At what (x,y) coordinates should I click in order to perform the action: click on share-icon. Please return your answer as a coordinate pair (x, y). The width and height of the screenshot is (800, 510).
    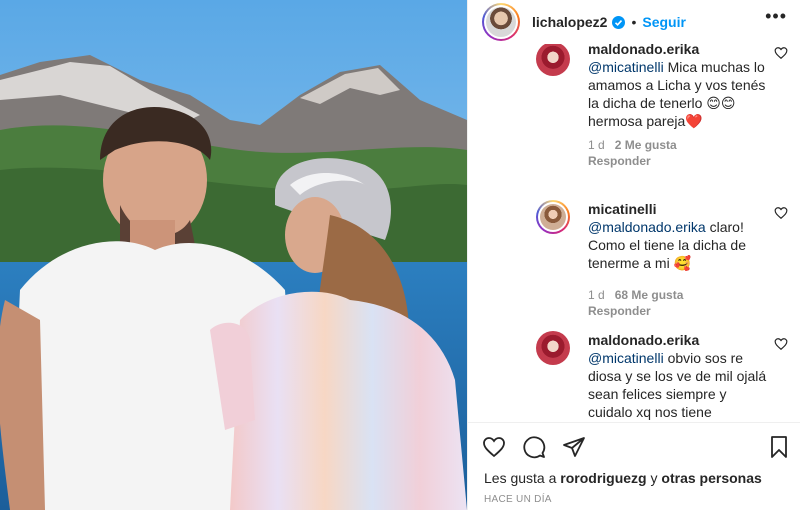
    Looking at the image, I should click on (574, 447).